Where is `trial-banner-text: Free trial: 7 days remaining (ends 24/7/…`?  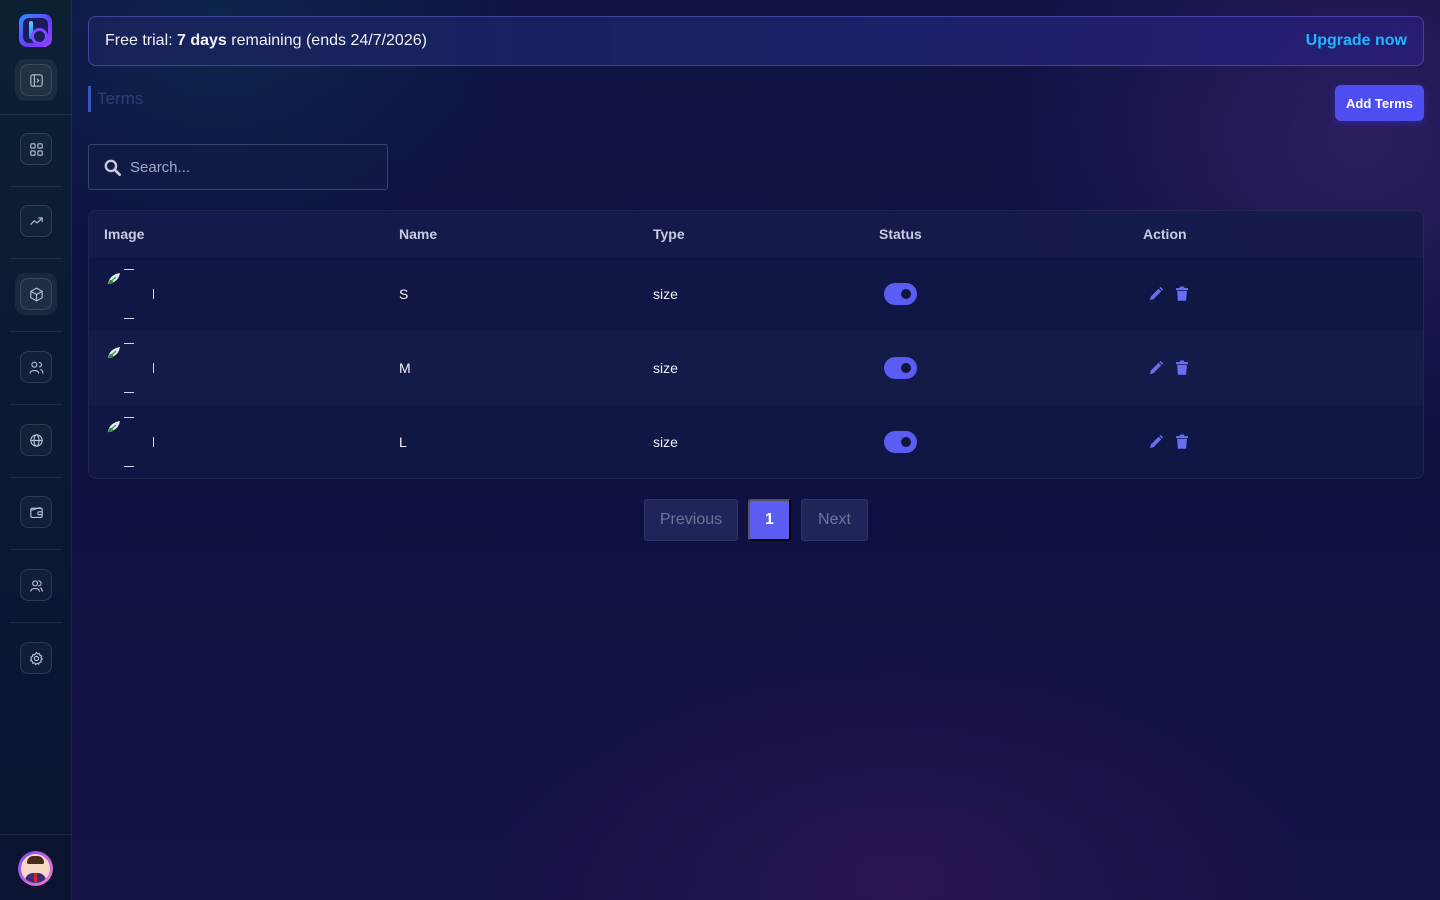
trial-banner-text: Free trial: 7 days remaining (ends 24/7/… is located at coordinates (266, 40).